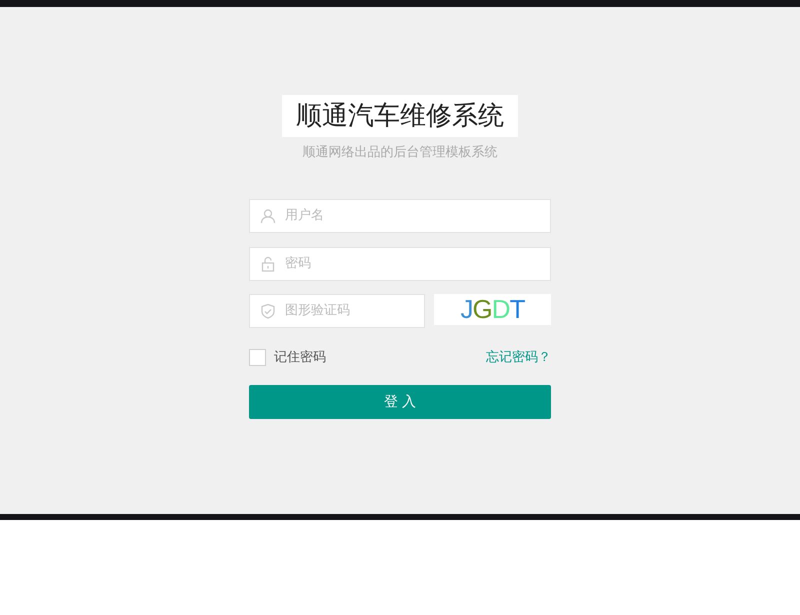 This screenshot has height=615, width=800. What do you see at coordinates (257, 357) in the screenshot?
I see `checkbox` at bounding box center [257, 357].